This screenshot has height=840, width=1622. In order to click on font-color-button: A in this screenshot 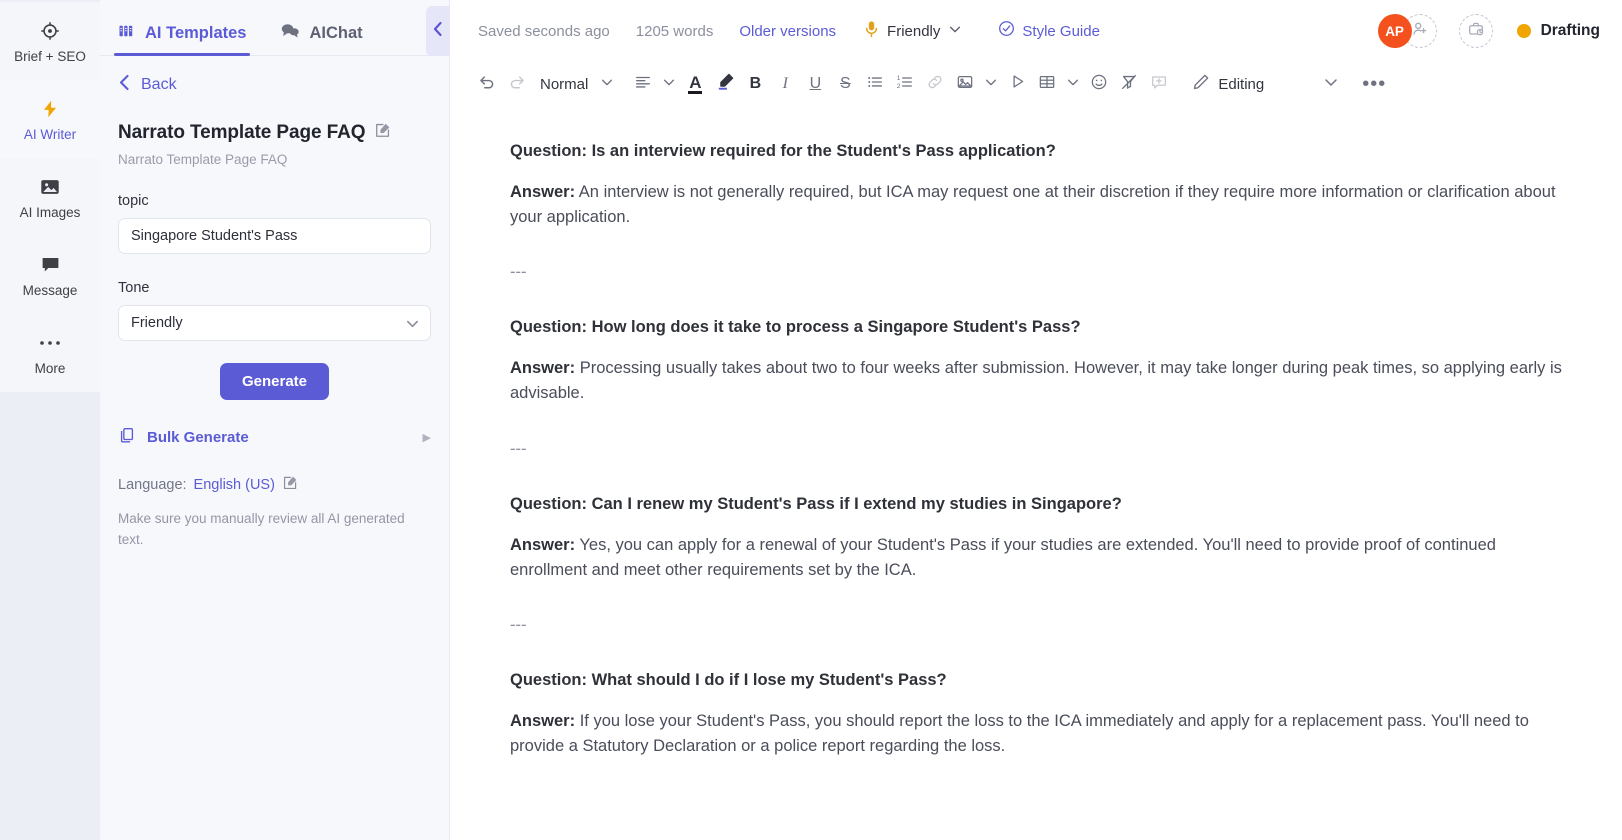, I will do `click(695, 84)`.